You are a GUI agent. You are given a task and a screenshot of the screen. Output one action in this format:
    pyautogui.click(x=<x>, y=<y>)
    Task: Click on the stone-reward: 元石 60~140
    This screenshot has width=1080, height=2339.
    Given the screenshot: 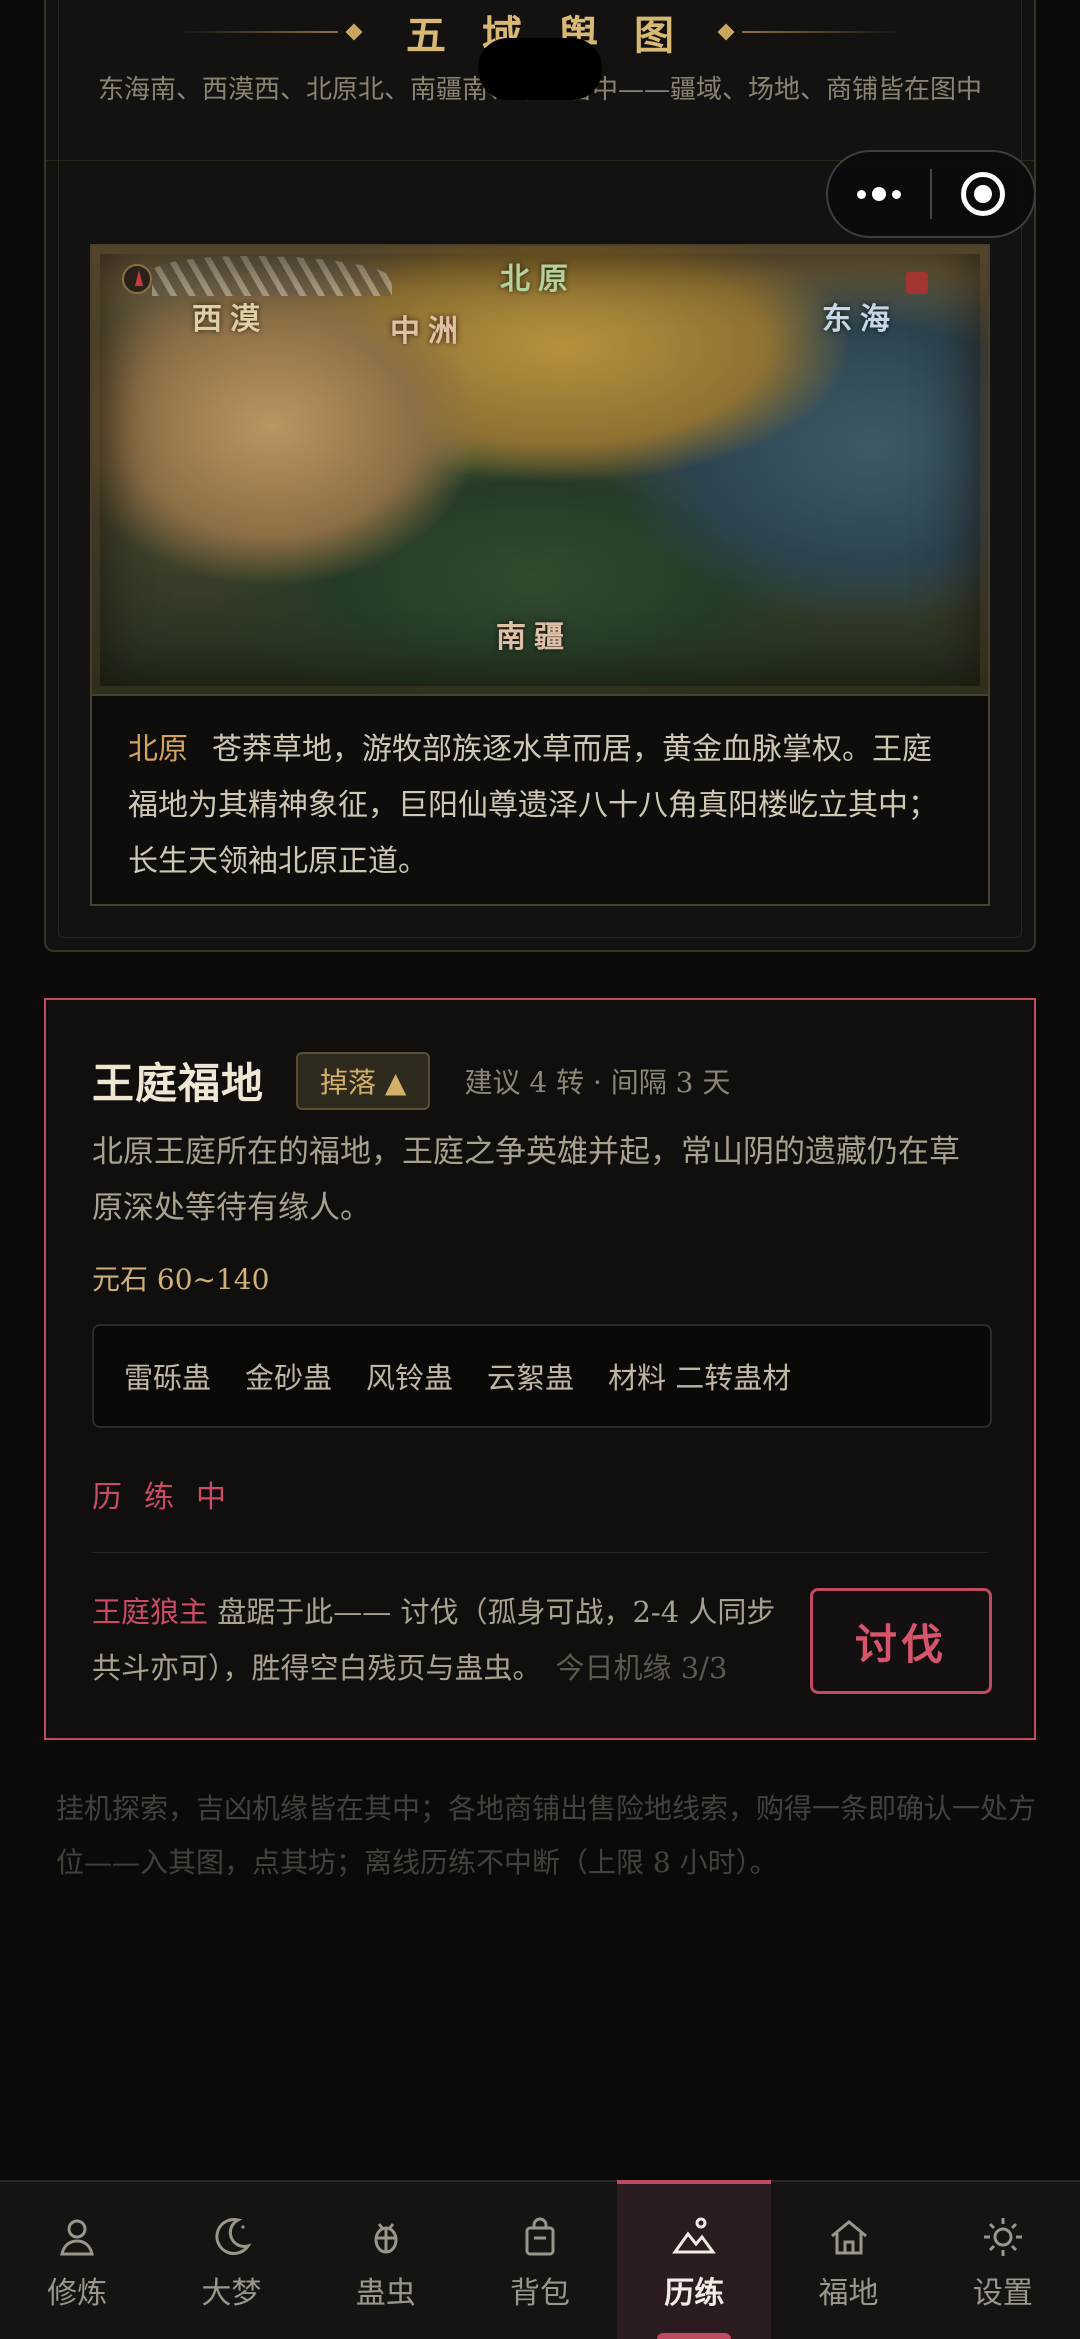 What is the action you would take?
    pyautogui.click(x=181, y=1279)
    